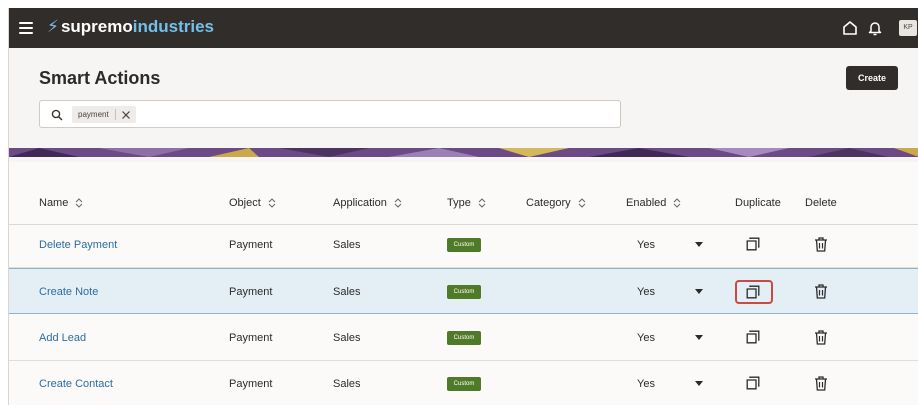 This screenshot has width=918, height=405. I want to click on column-header-enabled: Enabled, so click(653, 203).